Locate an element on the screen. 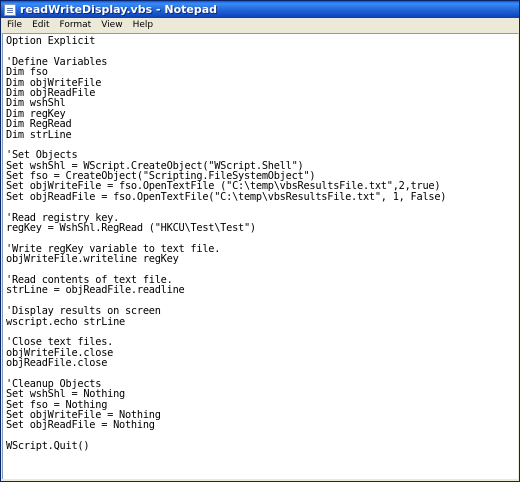 This screenshot has height=482, width=520. code-line: 'Display results on screen is located at coordinates (83, 311).